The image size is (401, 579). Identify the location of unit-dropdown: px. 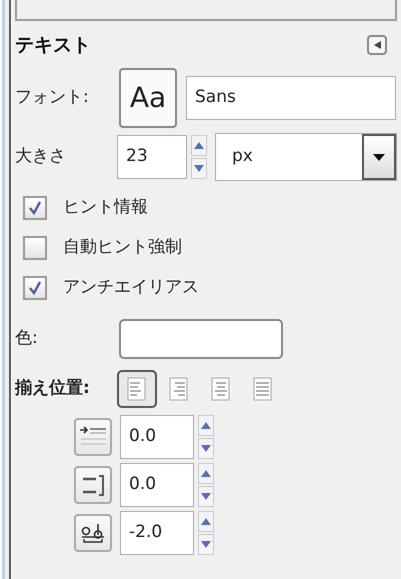
(306, 157).